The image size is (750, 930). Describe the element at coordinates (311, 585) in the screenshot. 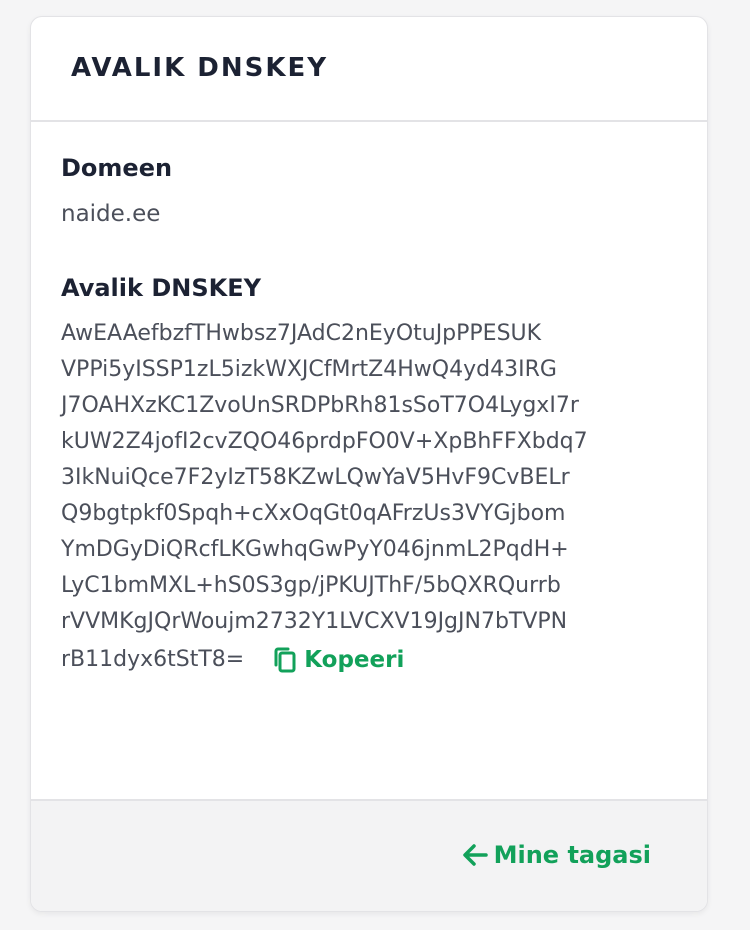

I see `public-key-line: LyC1bmMXL+hS0S3gp/jPKUJThF/5bQXRQurrb` at that location.